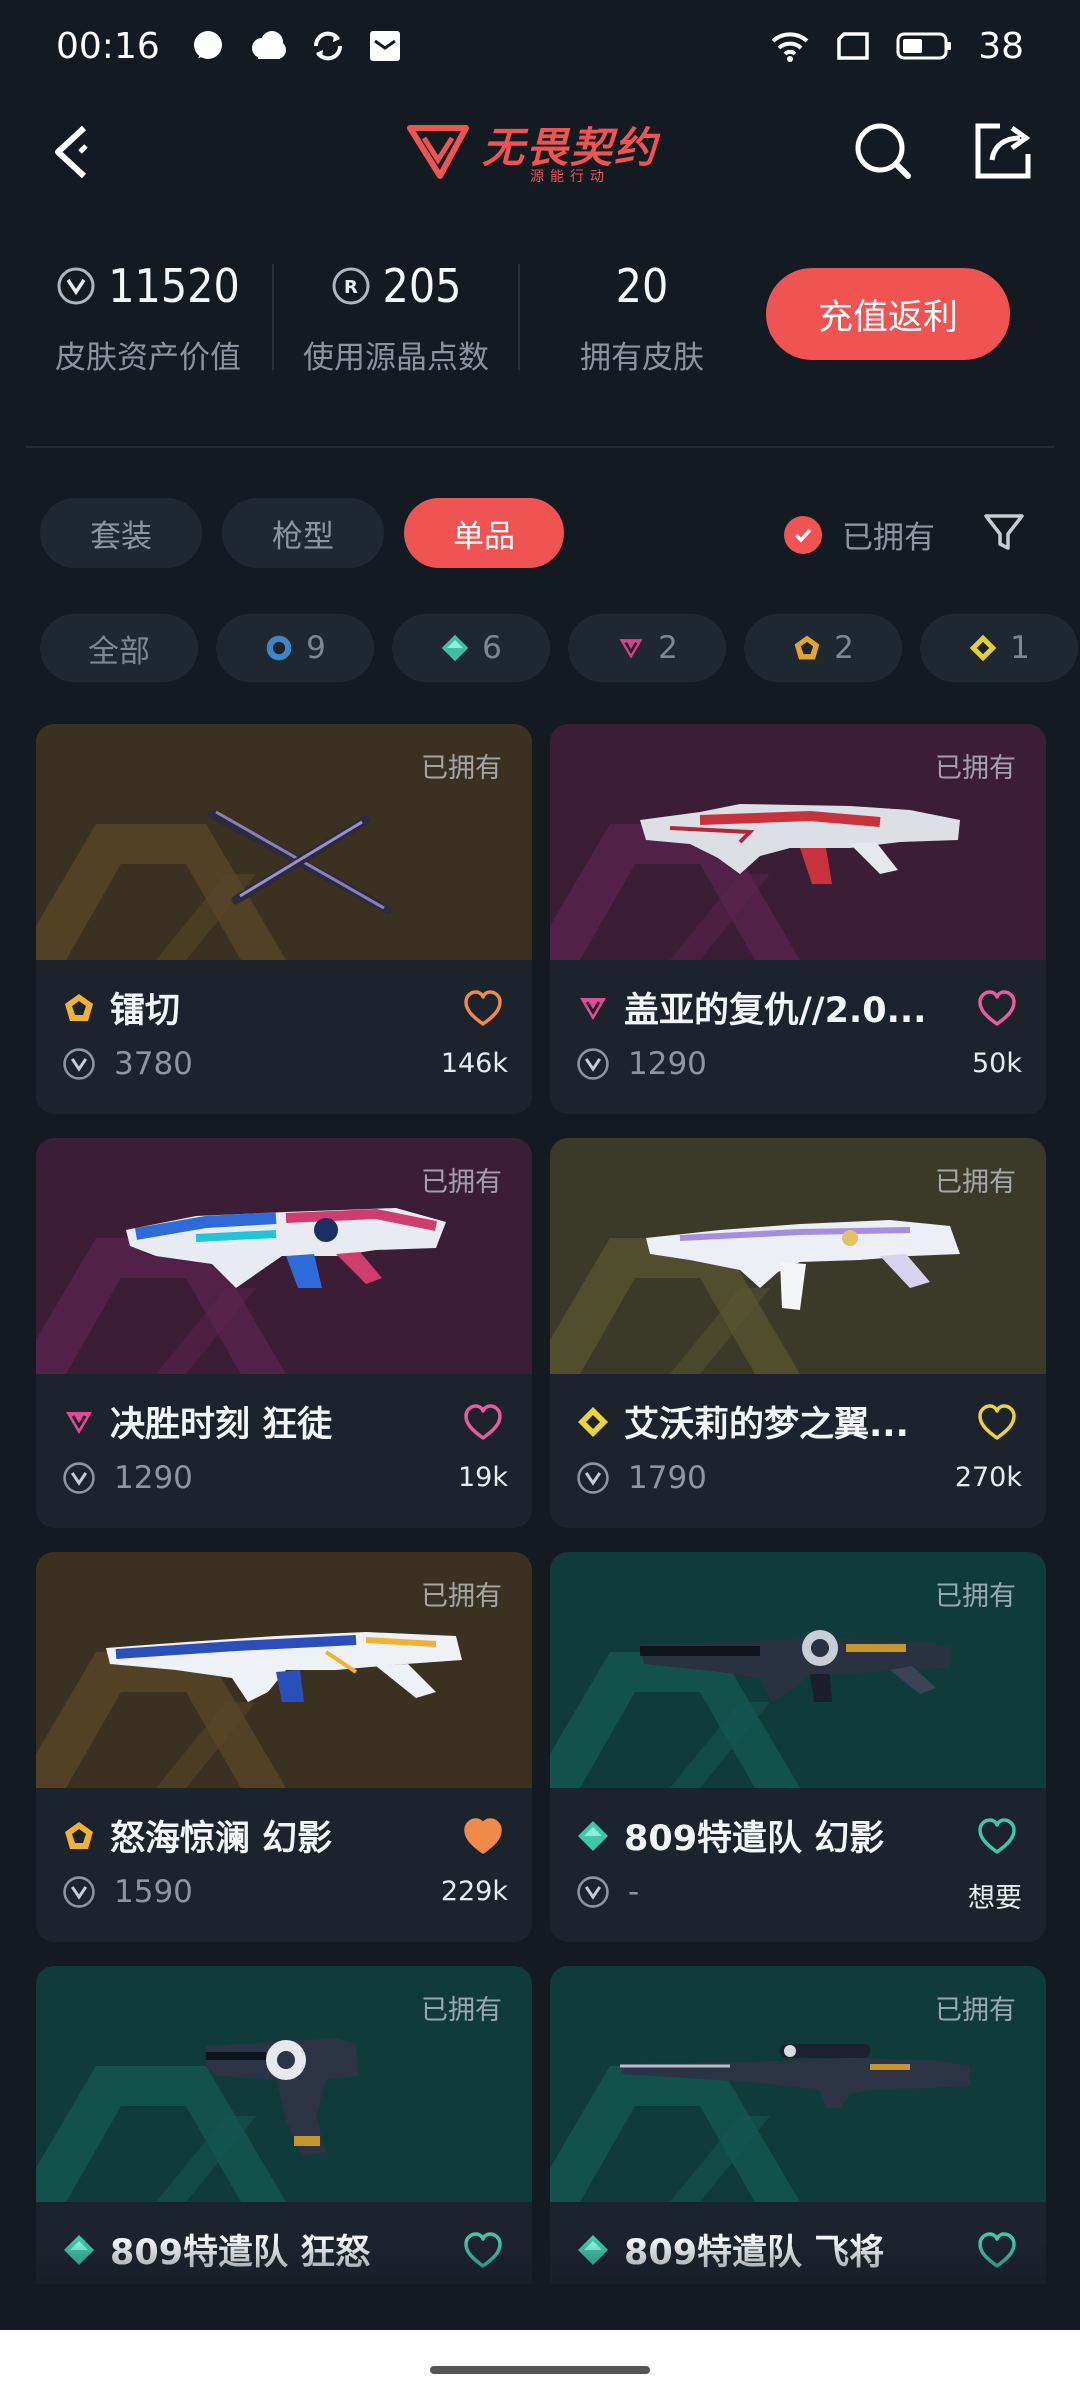 The width and height of the screenshot is (1080, 2400). Describe the element at coordinates (282, 2097) in the screenshot. I see `pistol-skin-icon` at that location.